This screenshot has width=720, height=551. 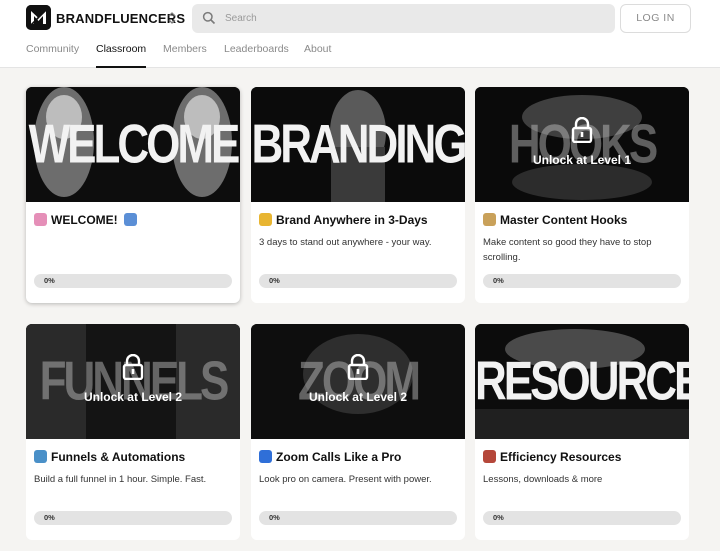 What do you see at coordinates (345, 242) in the screenshot?
I see `course-description: 3 days to stand out anywhere - your way.` at bounding box center [345, 242].